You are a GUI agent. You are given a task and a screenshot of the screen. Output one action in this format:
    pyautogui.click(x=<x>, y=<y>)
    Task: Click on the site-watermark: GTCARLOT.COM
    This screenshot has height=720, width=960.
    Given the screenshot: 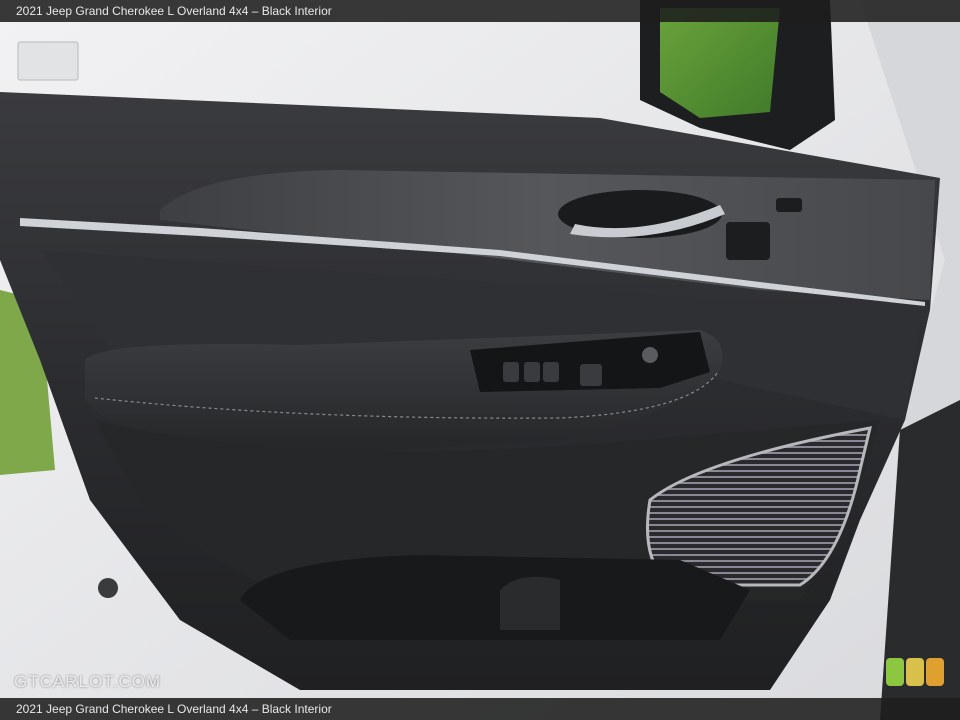 What is the action you would take?
    pyautogui.click(x=88, y=681)
    